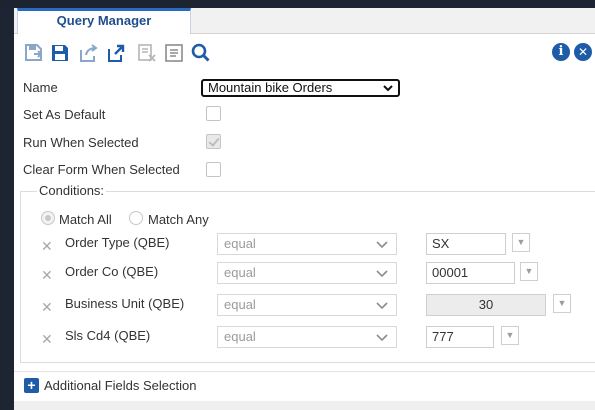 This screenshot has height=410, width=595. What do you see at coordinates (40, 87) in the screenshot?
I see `name-label: Name` at bounding box center [40, 87].